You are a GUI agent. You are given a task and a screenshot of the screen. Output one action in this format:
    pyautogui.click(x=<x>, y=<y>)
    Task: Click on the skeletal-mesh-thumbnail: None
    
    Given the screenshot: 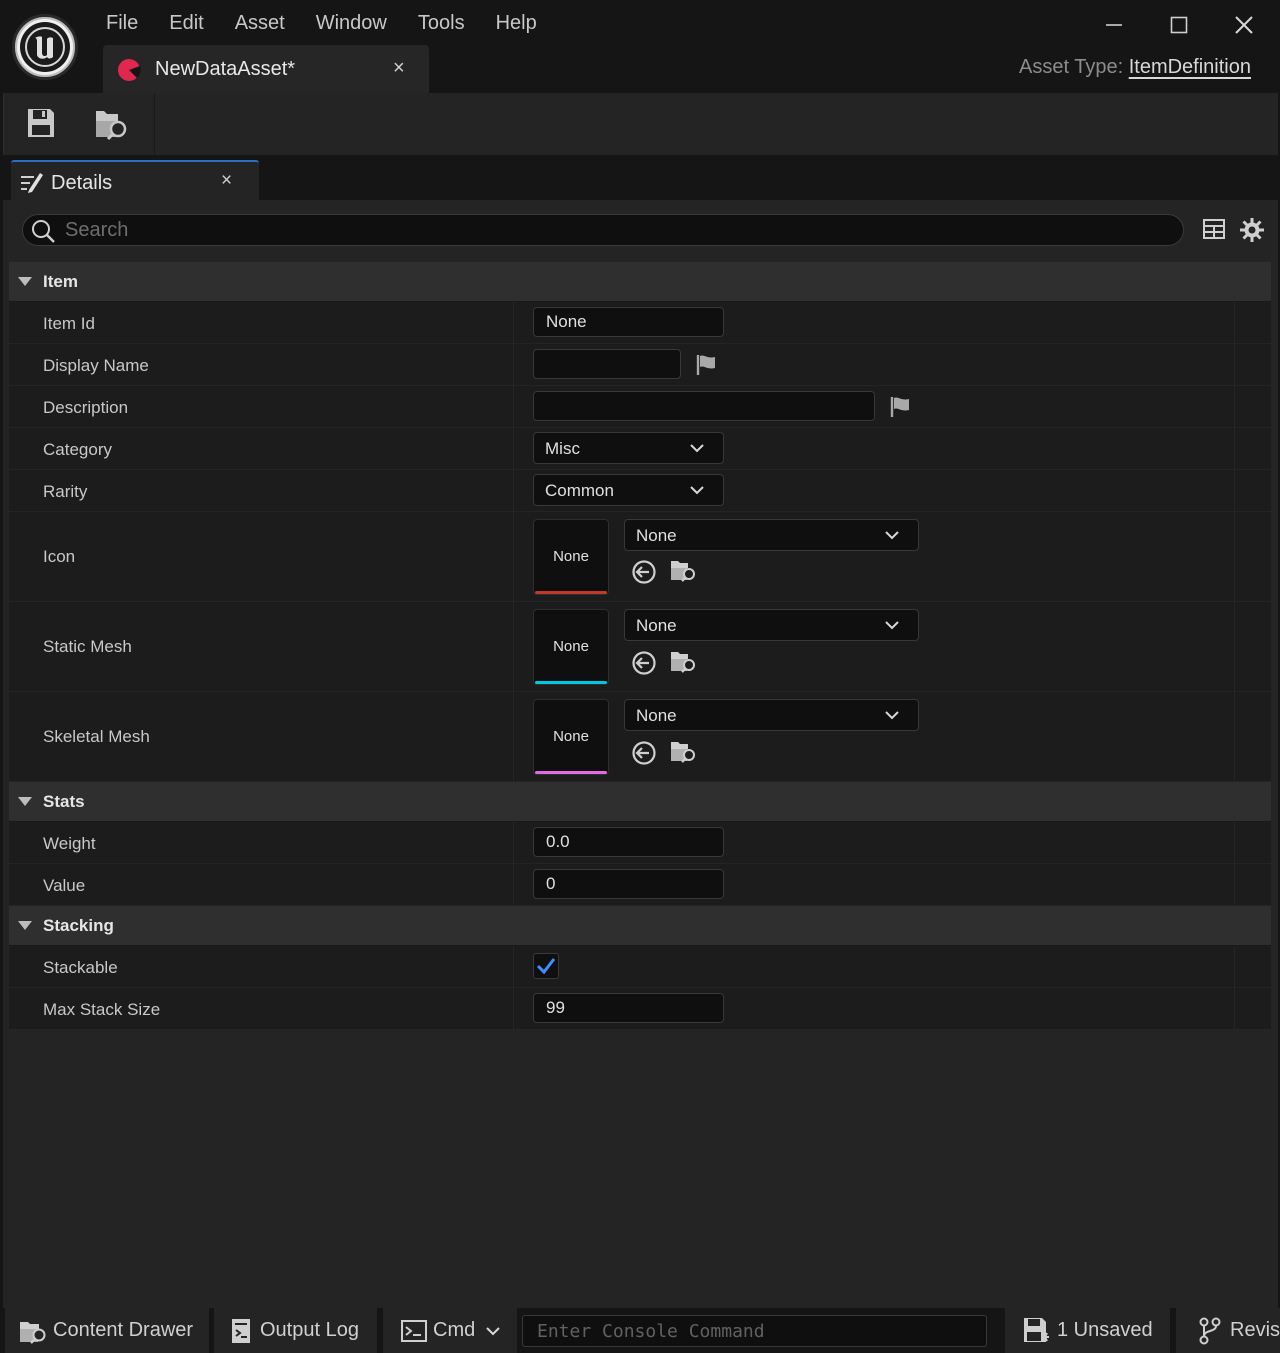 What is the action you would take?
    pyautogui.click(x=571, y=737)
    